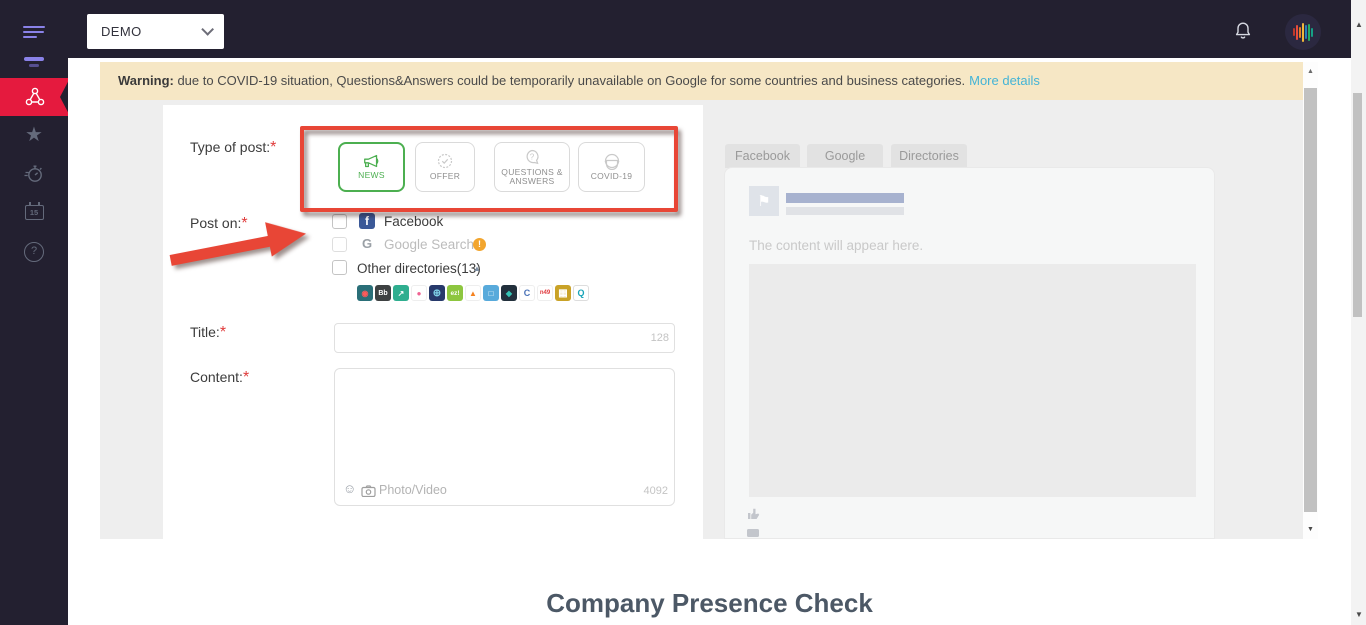  I want to click on title-label: Title:*, so click(208, 332).